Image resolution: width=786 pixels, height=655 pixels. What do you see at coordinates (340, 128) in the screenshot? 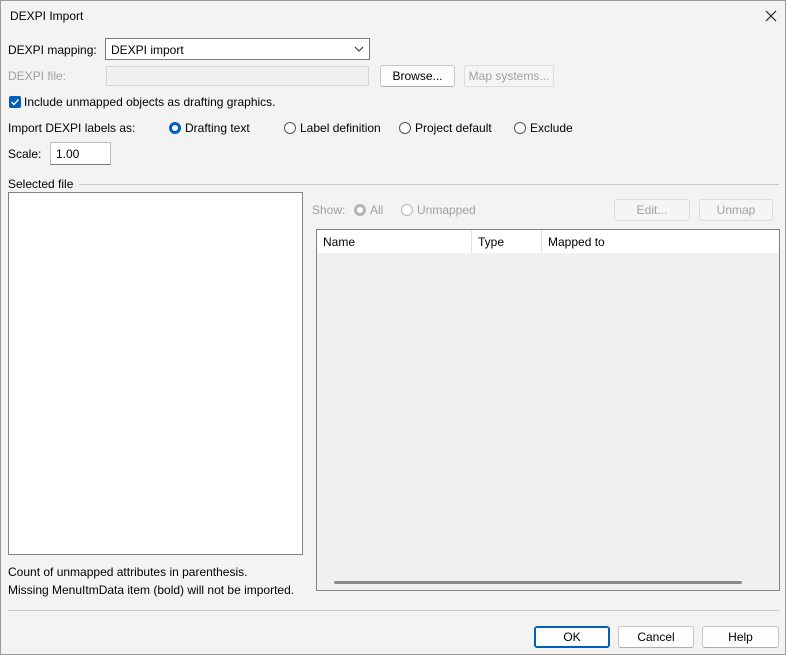
I see `radio-label-definition-label: Label definition` at bounding box center [340, 128].